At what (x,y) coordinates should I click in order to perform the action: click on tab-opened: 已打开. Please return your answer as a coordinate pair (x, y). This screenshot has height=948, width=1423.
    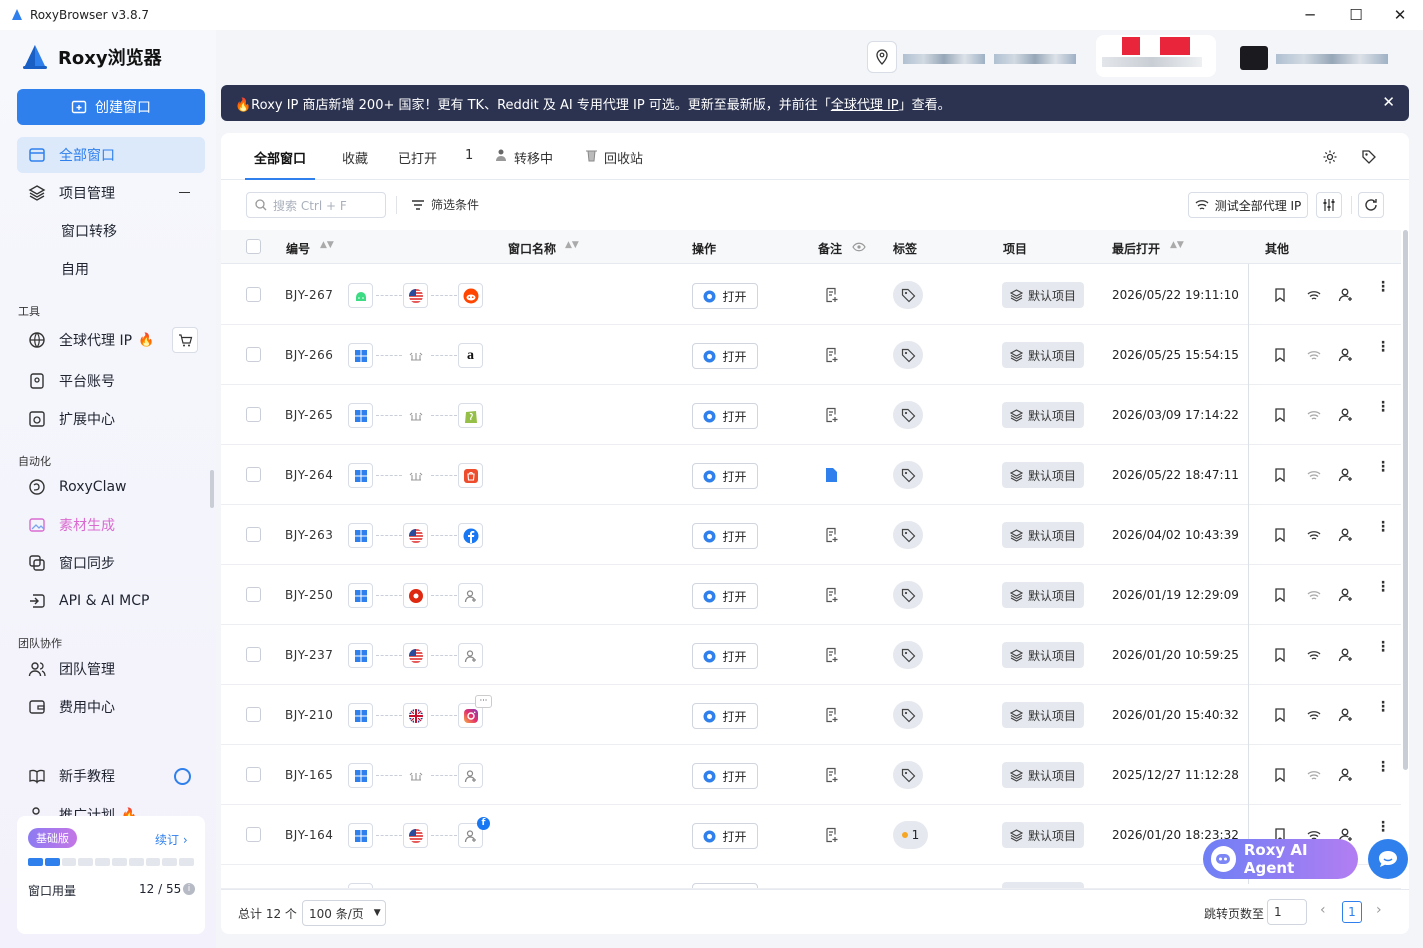
    Looking at the image, I should click on (417, 157).